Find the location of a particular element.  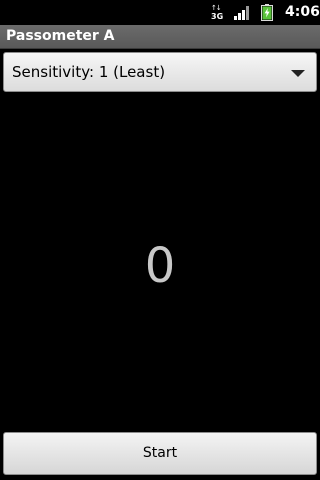

network-arrows: ↑↓ is located at coordinates (216, 8).